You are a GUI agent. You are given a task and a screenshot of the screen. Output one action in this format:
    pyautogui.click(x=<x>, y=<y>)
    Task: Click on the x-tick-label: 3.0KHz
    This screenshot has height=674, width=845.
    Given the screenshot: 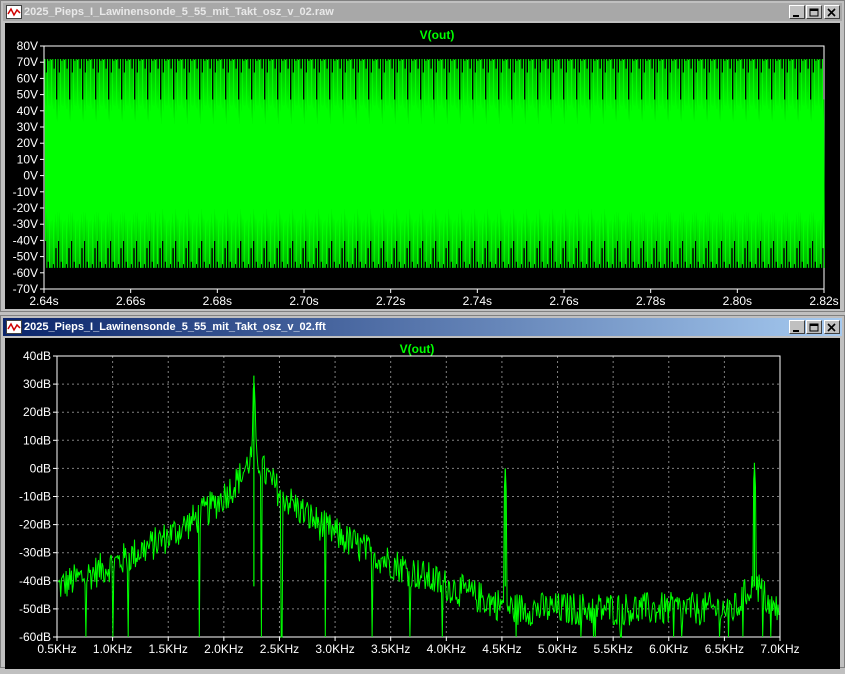 What is the action you would take?
    pyautogui.click(x=334, y=649)
    